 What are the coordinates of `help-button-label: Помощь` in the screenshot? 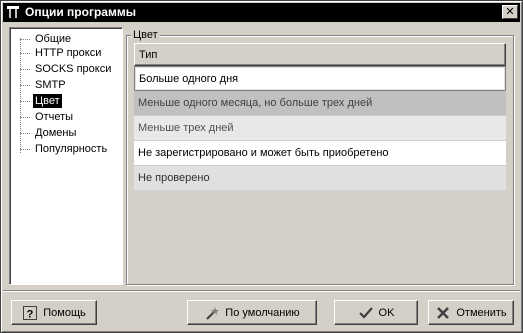 It's located at (64, 312).